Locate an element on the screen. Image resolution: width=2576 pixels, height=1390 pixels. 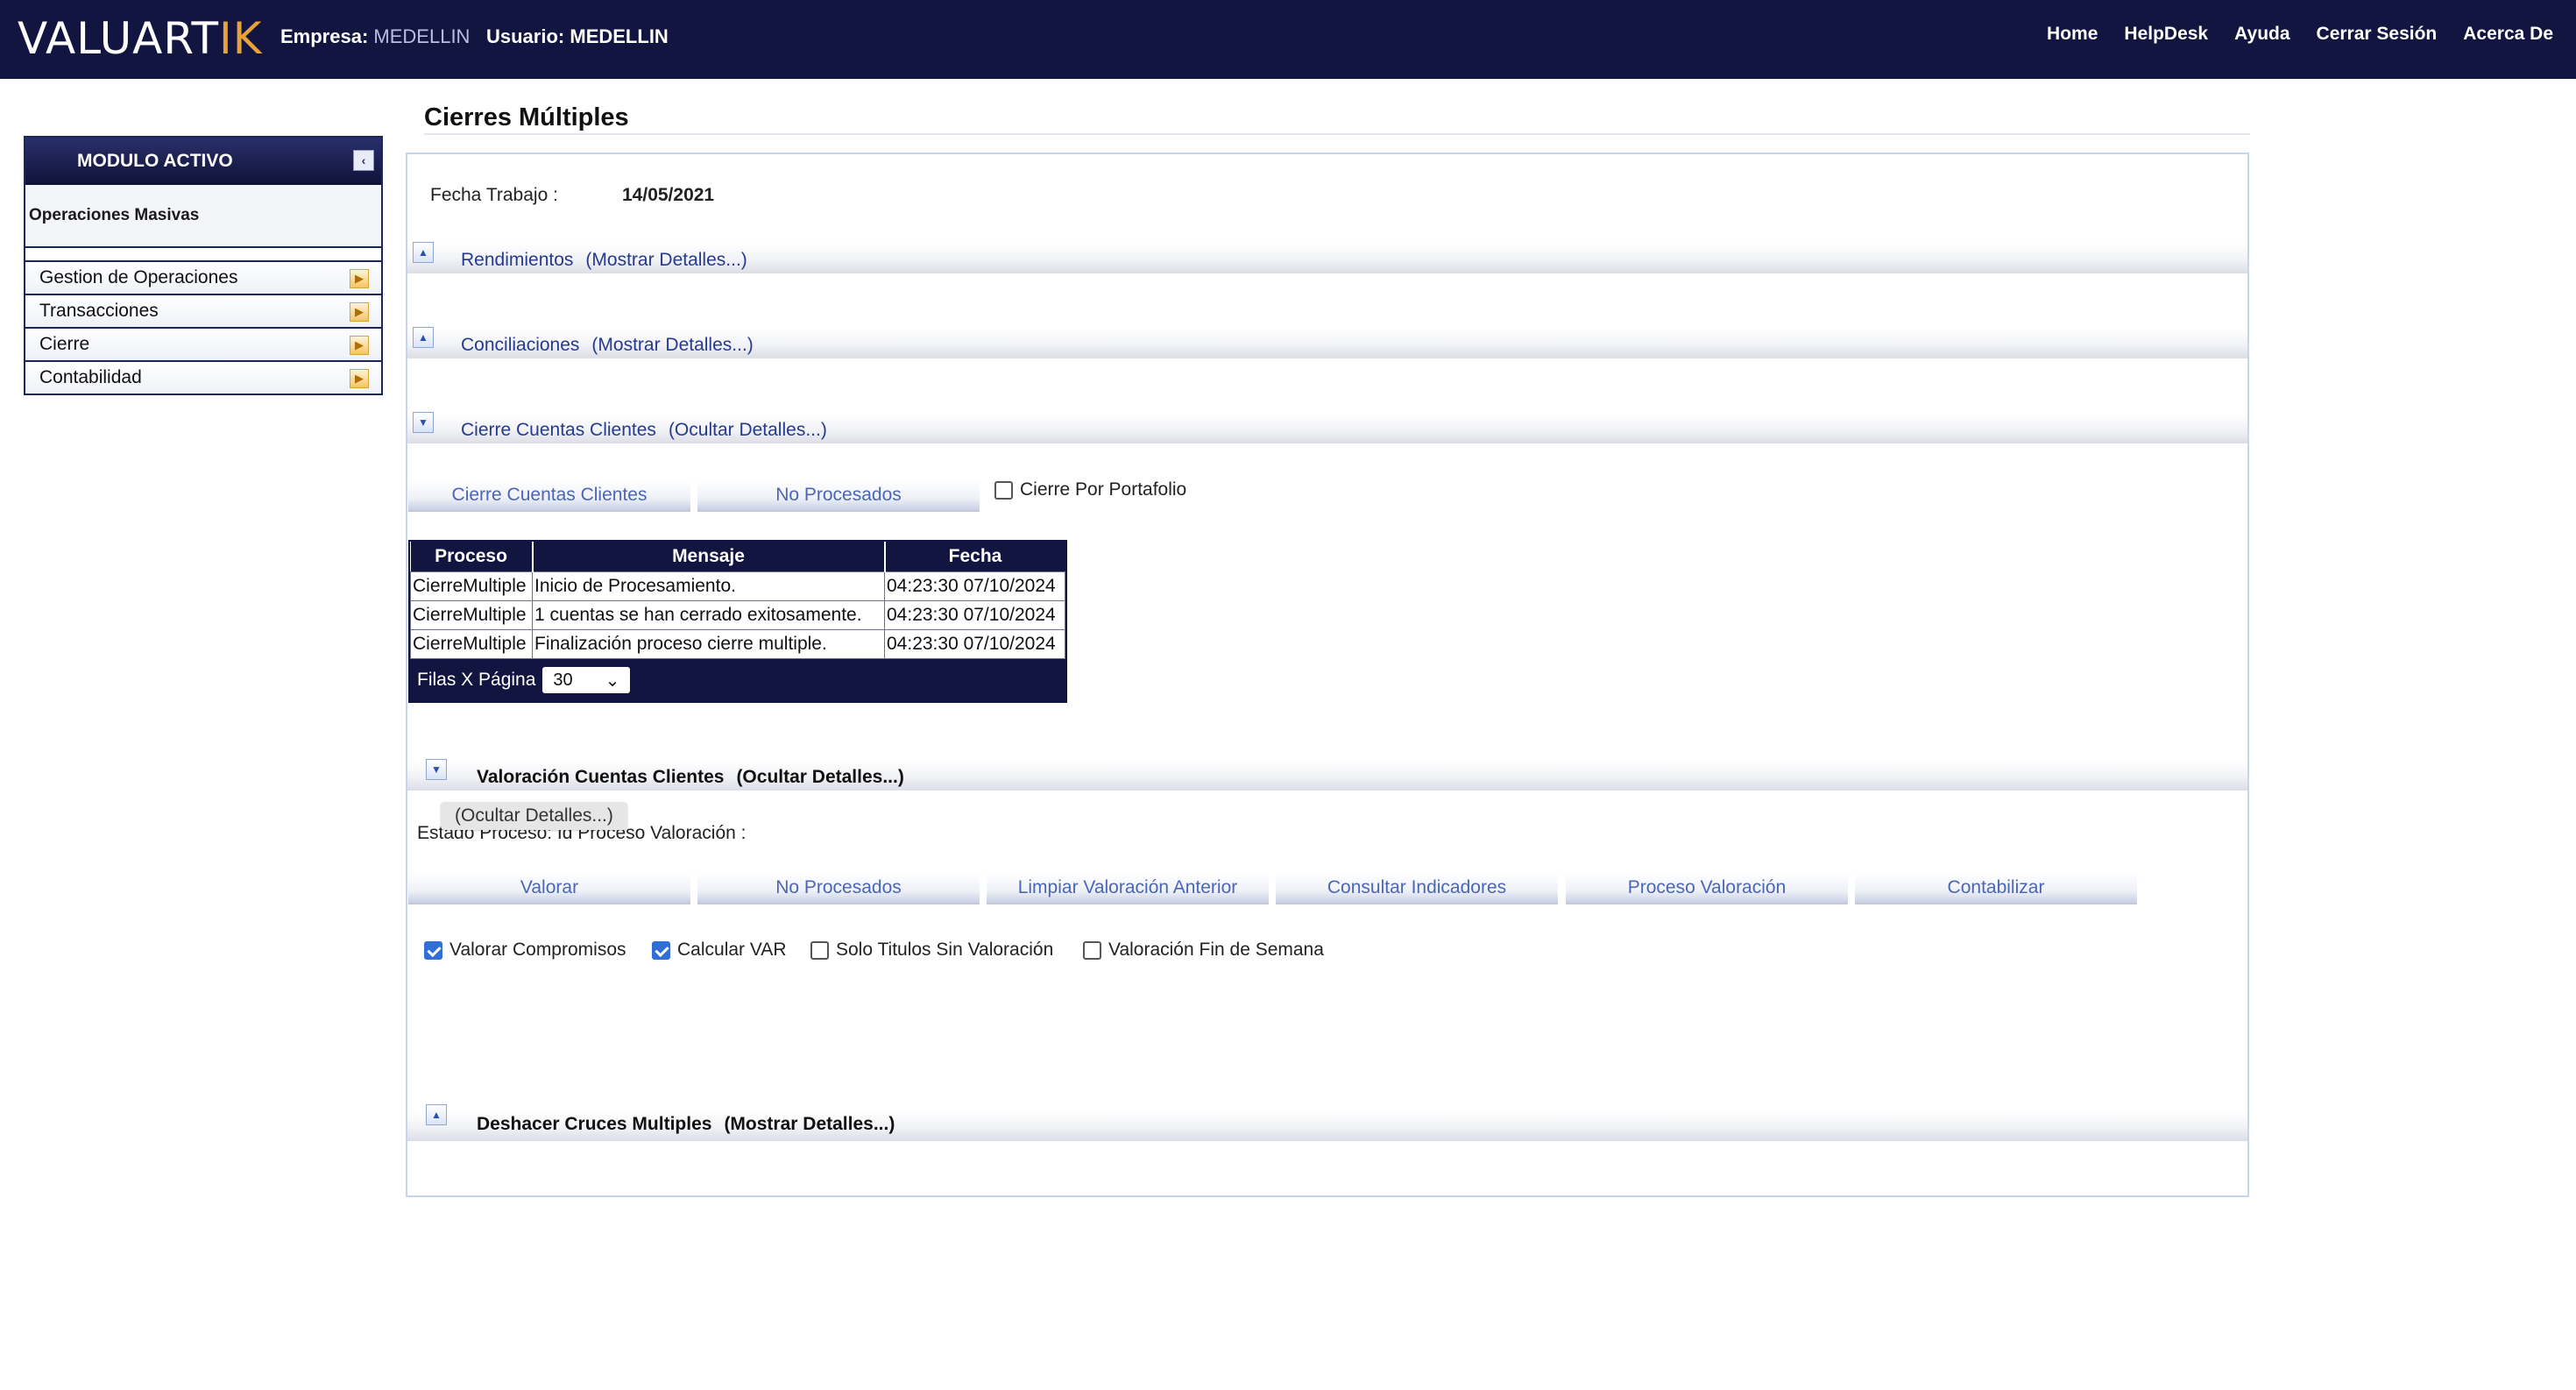
sidebar-item-label: Transacciones is located at coordinates (99, 311).